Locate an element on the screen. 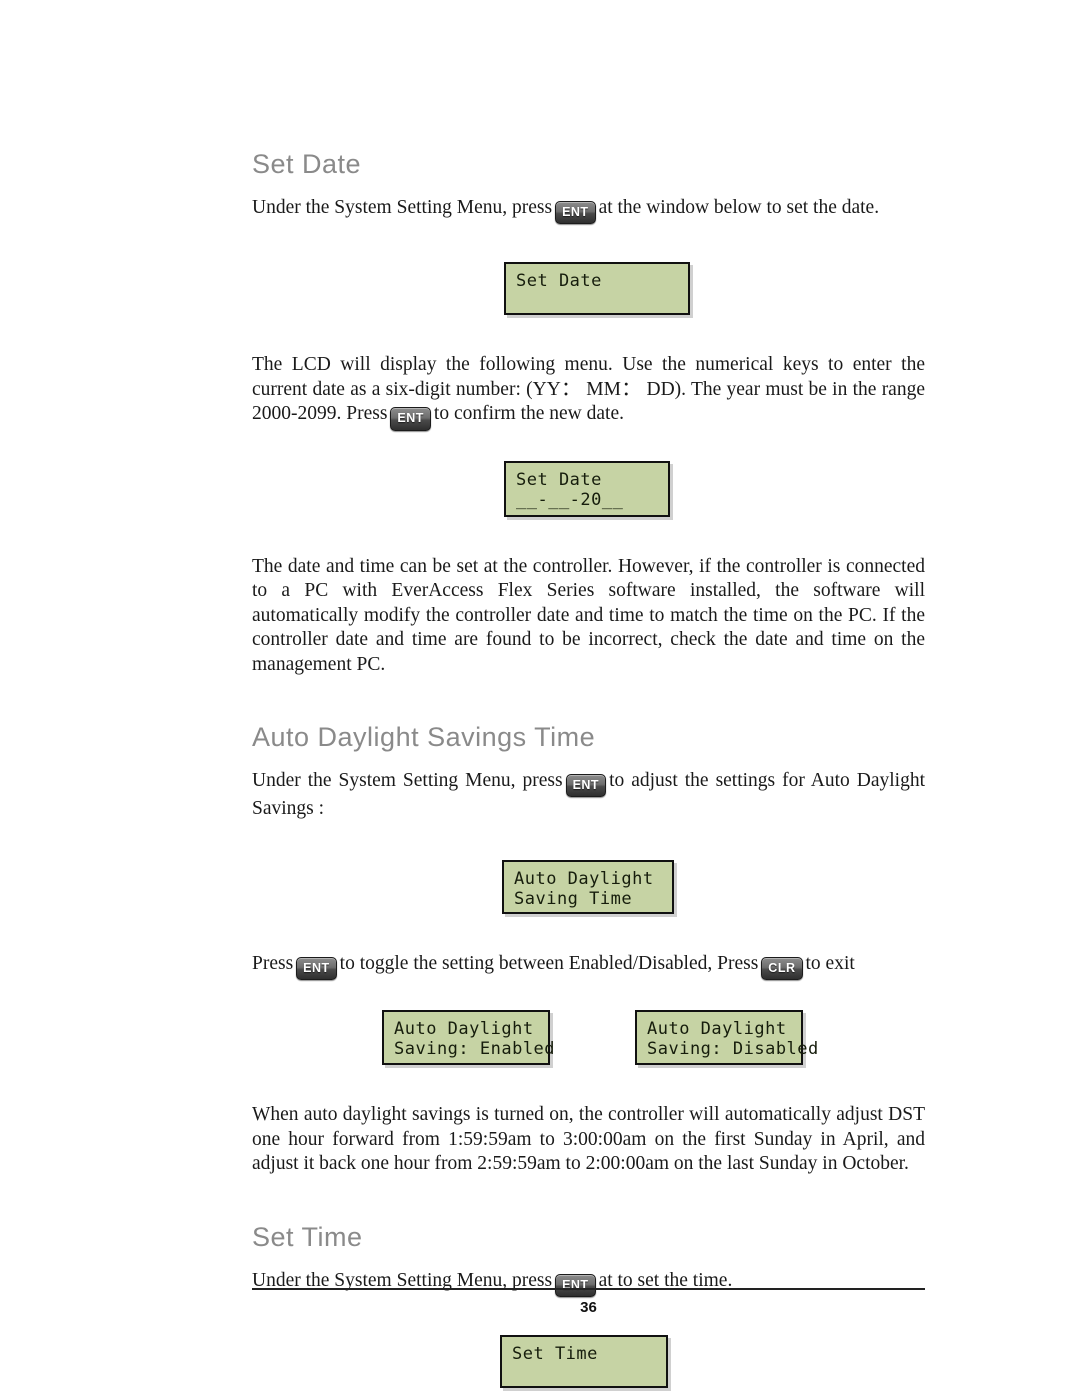 The width and height of the screenshot is (1080, 1397). lcd-row-set-date-menu: Set Date is located at coordinates (588, 289).